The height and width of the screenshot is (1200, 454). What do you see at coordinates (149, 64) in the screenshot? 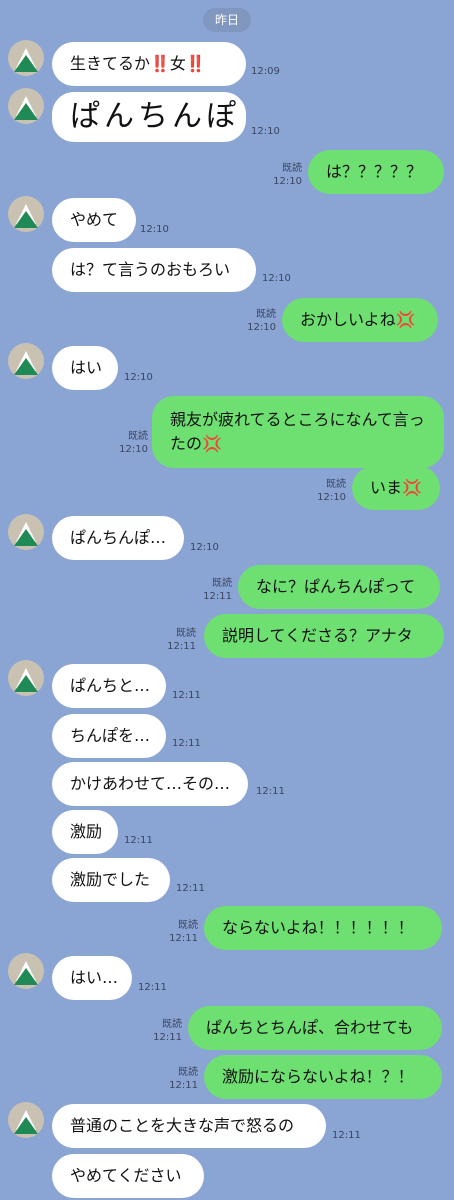
I see `incoming-message-bubble: 生きてるか‼️女‼️` at bounding box center [149, 64].